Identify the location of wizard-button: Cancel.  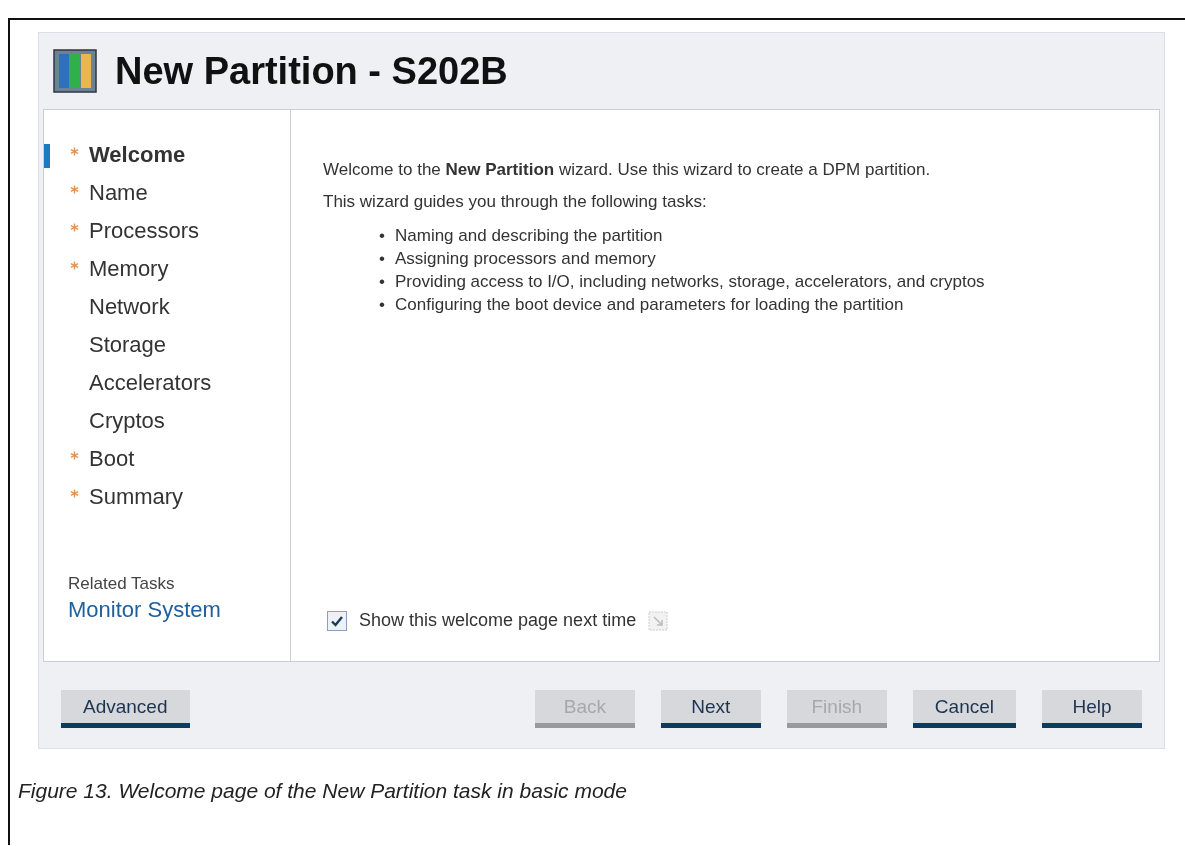
(964, 709).